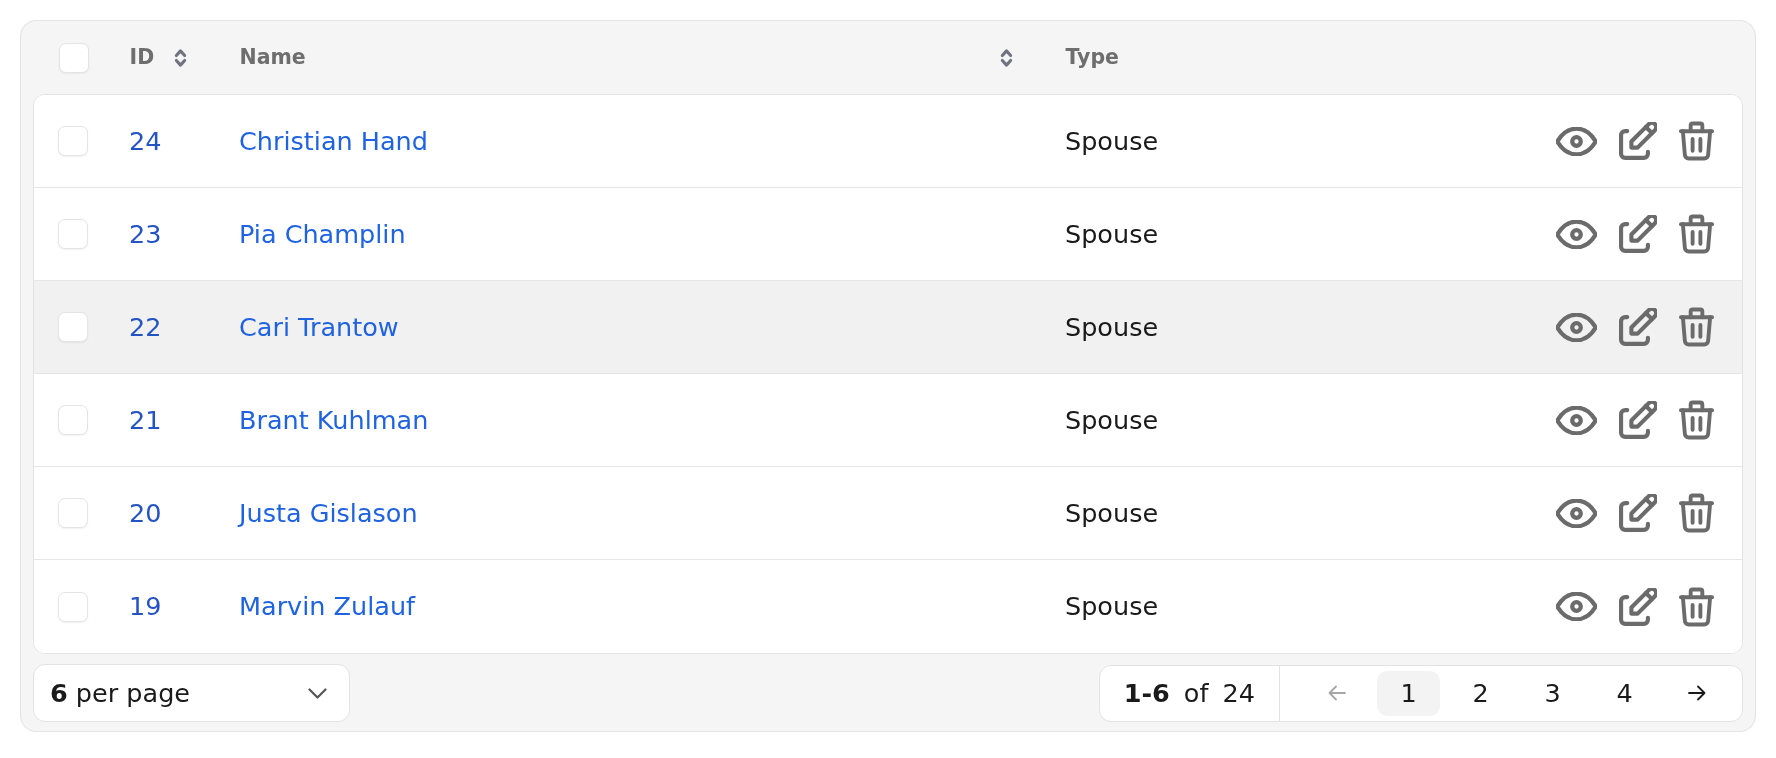 The width and height of the screenshot is (1776, 758). What do you see at coordinates (73, 57) in the screenshot?
I see `select-all-checkbox` at bounding box center [73, 57].